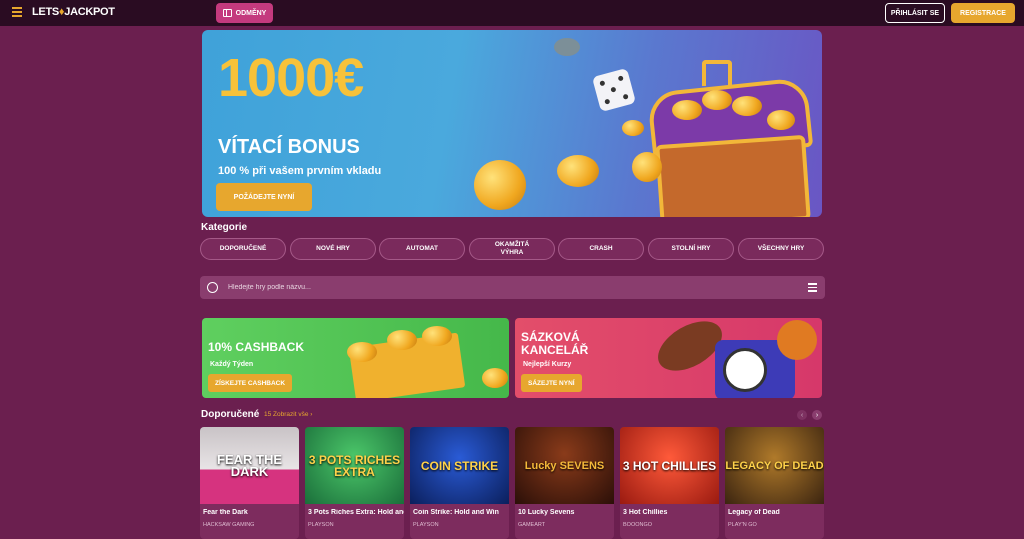  What do you see at coordinates (547, 364) in the screenshot?
I see `sportsbook-subtitle: Nejlepší Kurzy` at bounding box center [547, 364].